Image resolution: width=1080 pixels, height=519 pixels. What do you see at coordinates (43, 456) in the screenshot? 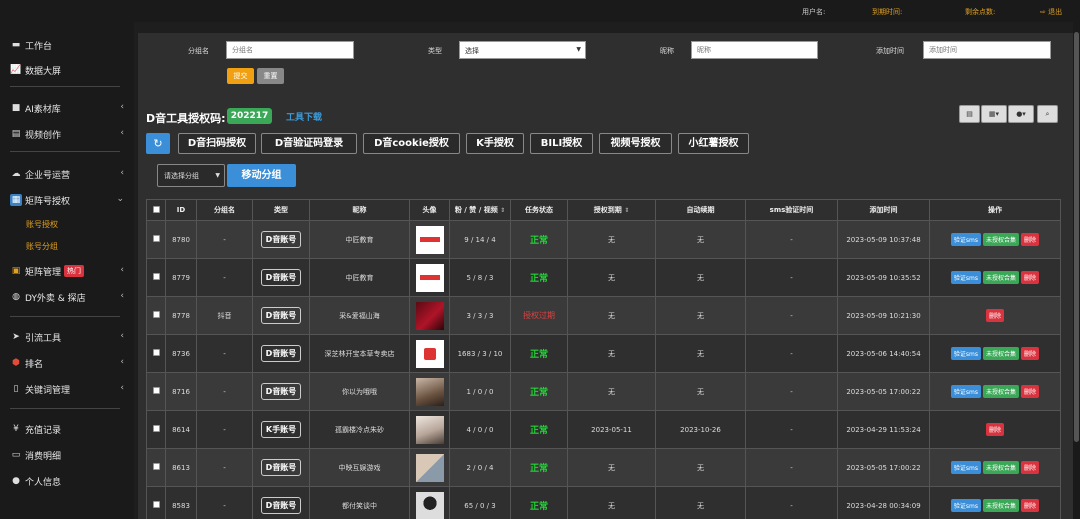
I see `sidebar-item-label: 消费明细` at bounding box center [43, 456].